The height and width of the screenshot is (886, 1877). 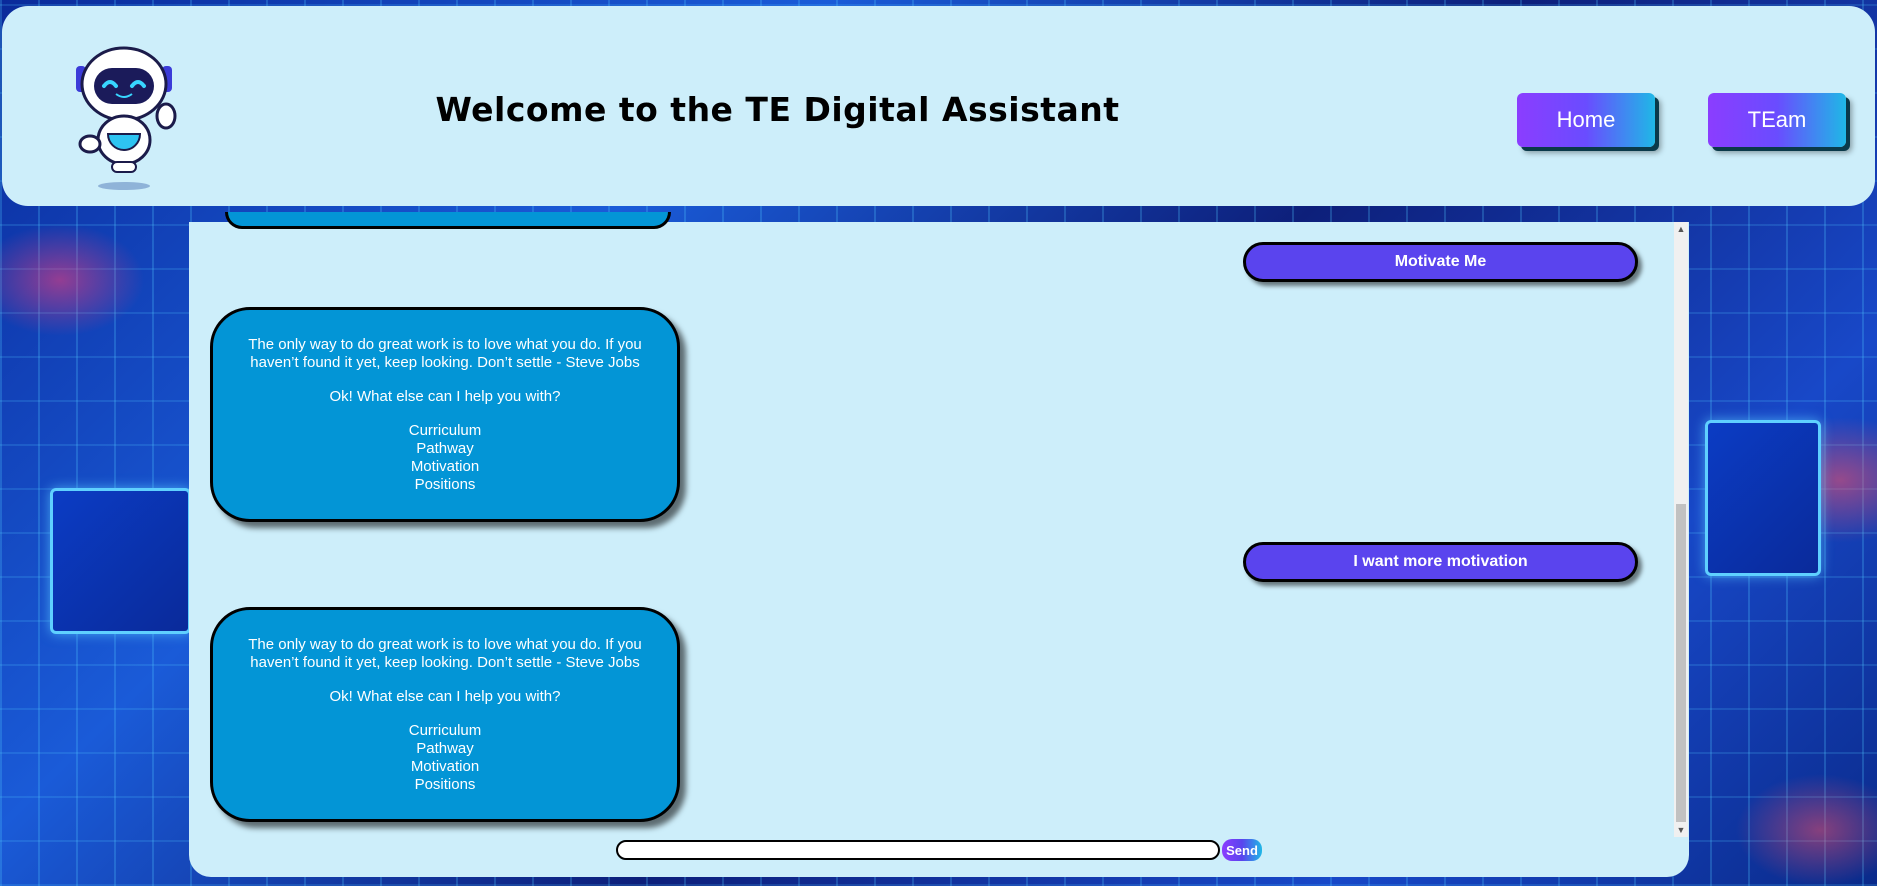 What do you see at coordinates (1681, 229) in the screenshot?
I see `scroll-up-icon: ▲` at bounding box center [1681, 229].